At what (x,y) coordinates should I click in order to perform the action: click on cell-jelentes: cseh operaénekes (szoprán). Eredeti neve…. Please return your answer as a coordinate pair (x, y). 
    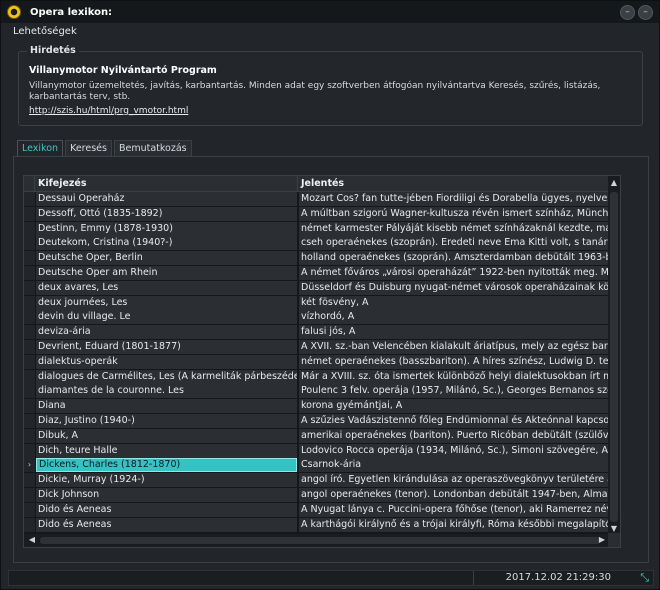
    Looking at the image, I should click on (454, 243).